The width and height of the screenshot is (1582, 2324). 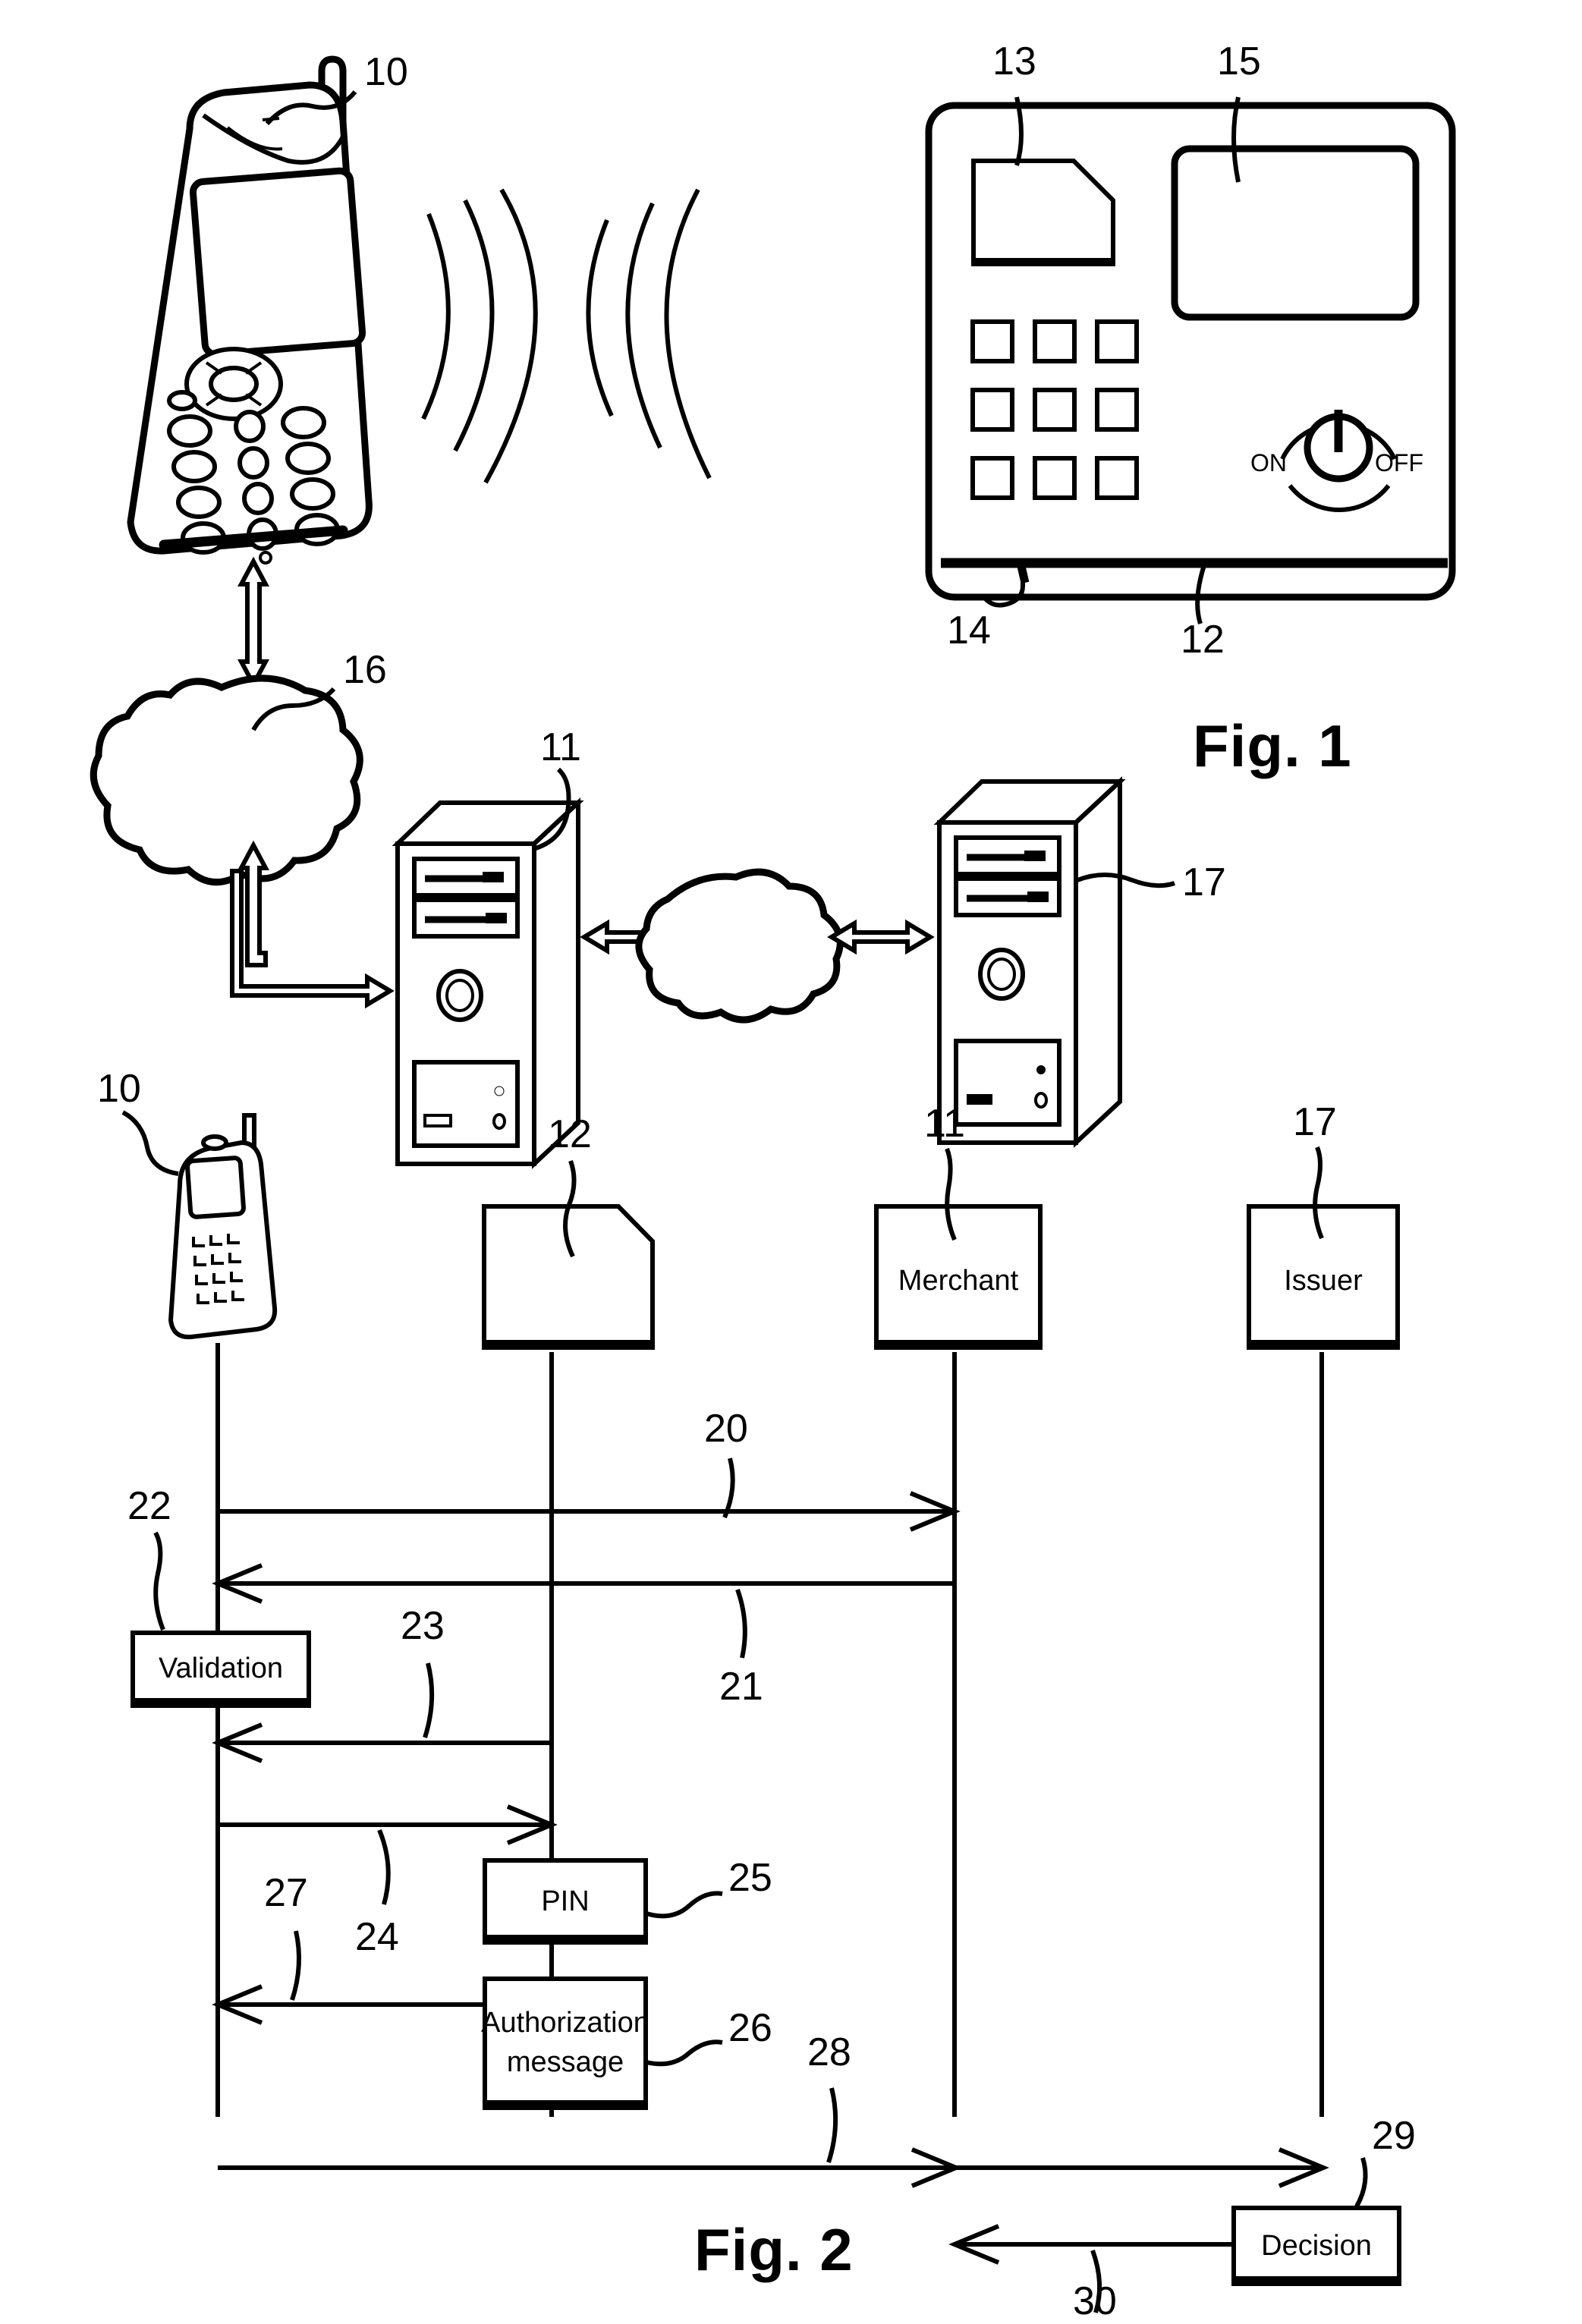 I want to click on ref-numeral-10: 10, so click(x=386, y=72).